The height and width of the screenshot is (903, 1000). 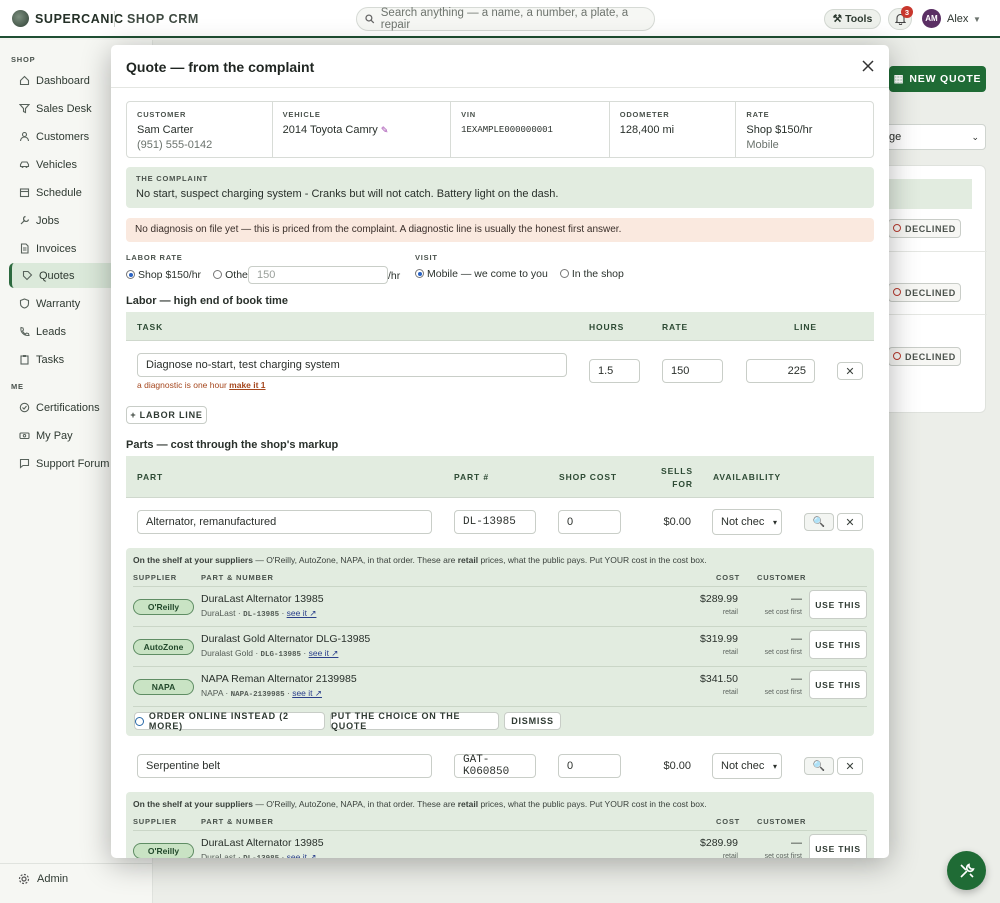 I want to click on sidebar-item-label: Quotes, so click(x=57, y=275).